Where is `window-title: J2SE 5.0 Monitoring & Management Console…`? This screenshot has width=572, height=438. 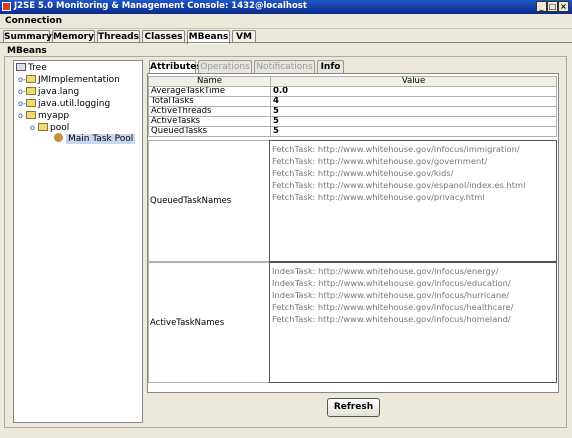 window-title: J2SE 5.0 Monitoring & Management Console… is located at coordinates (160, 6).